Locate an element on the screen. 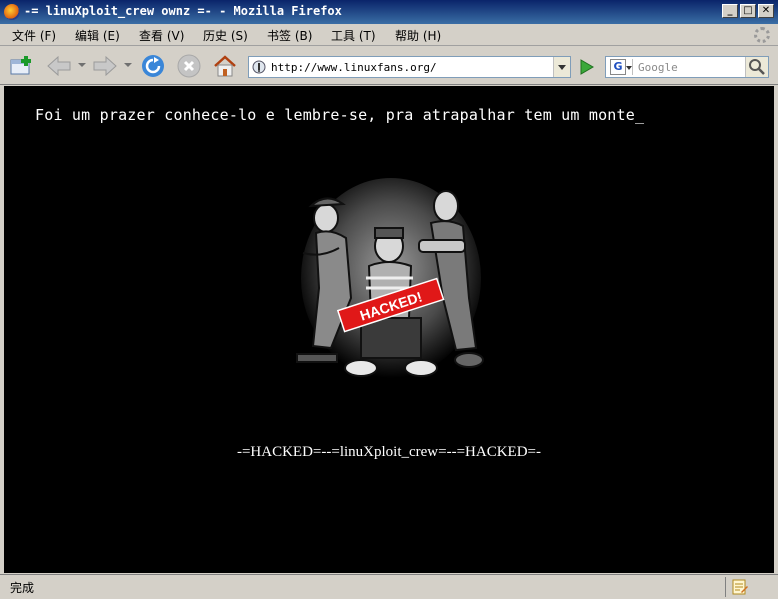 Image resolution: width=778 pixels, height=599 pixels. menu-bookmarks: 书签 (B) is located at coordinates (289, 35).